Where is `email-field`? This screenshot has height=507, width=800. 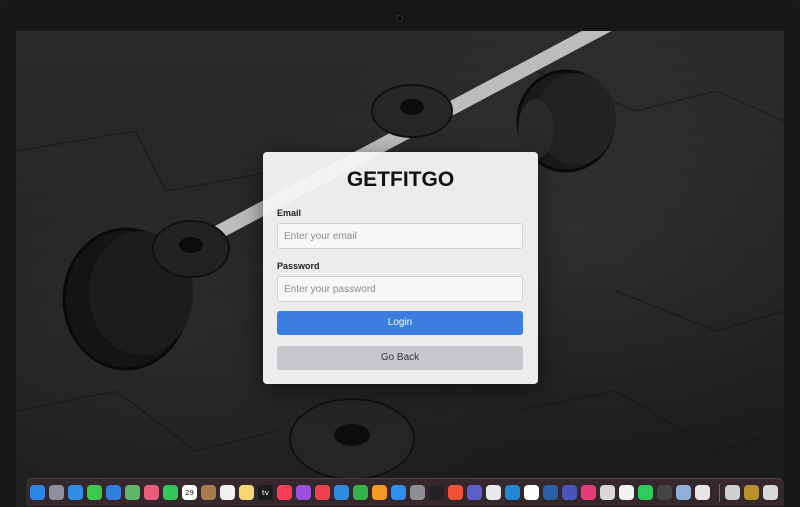
email-field is located at coordinates (400, 236).